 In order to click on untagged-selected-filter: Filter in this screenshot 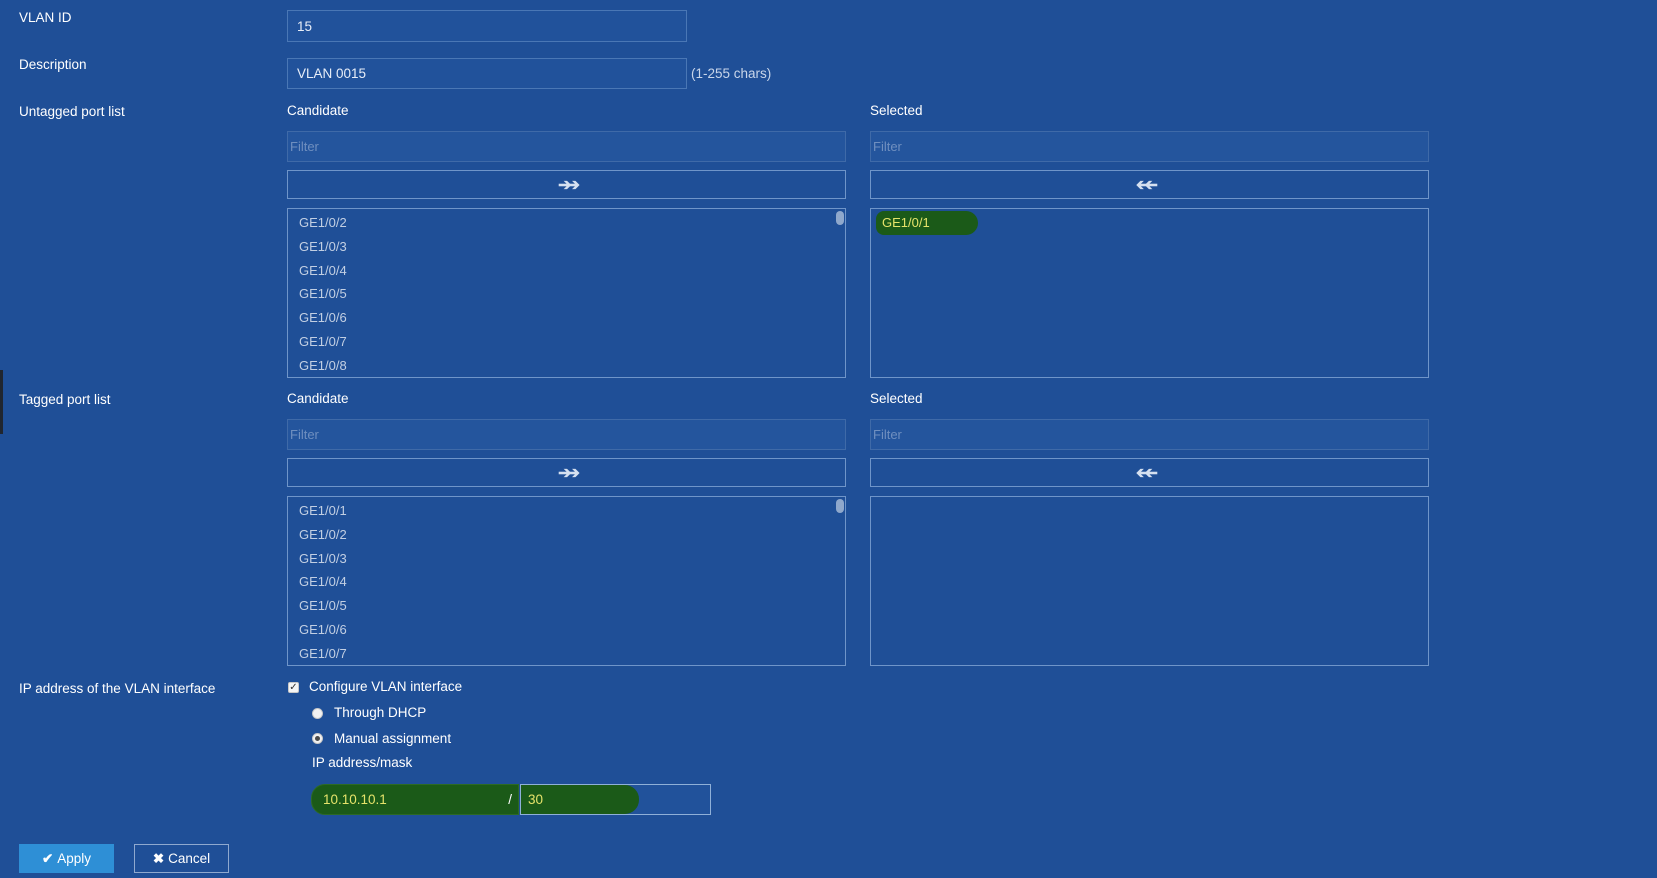, I will do `click(1149, 146)`.